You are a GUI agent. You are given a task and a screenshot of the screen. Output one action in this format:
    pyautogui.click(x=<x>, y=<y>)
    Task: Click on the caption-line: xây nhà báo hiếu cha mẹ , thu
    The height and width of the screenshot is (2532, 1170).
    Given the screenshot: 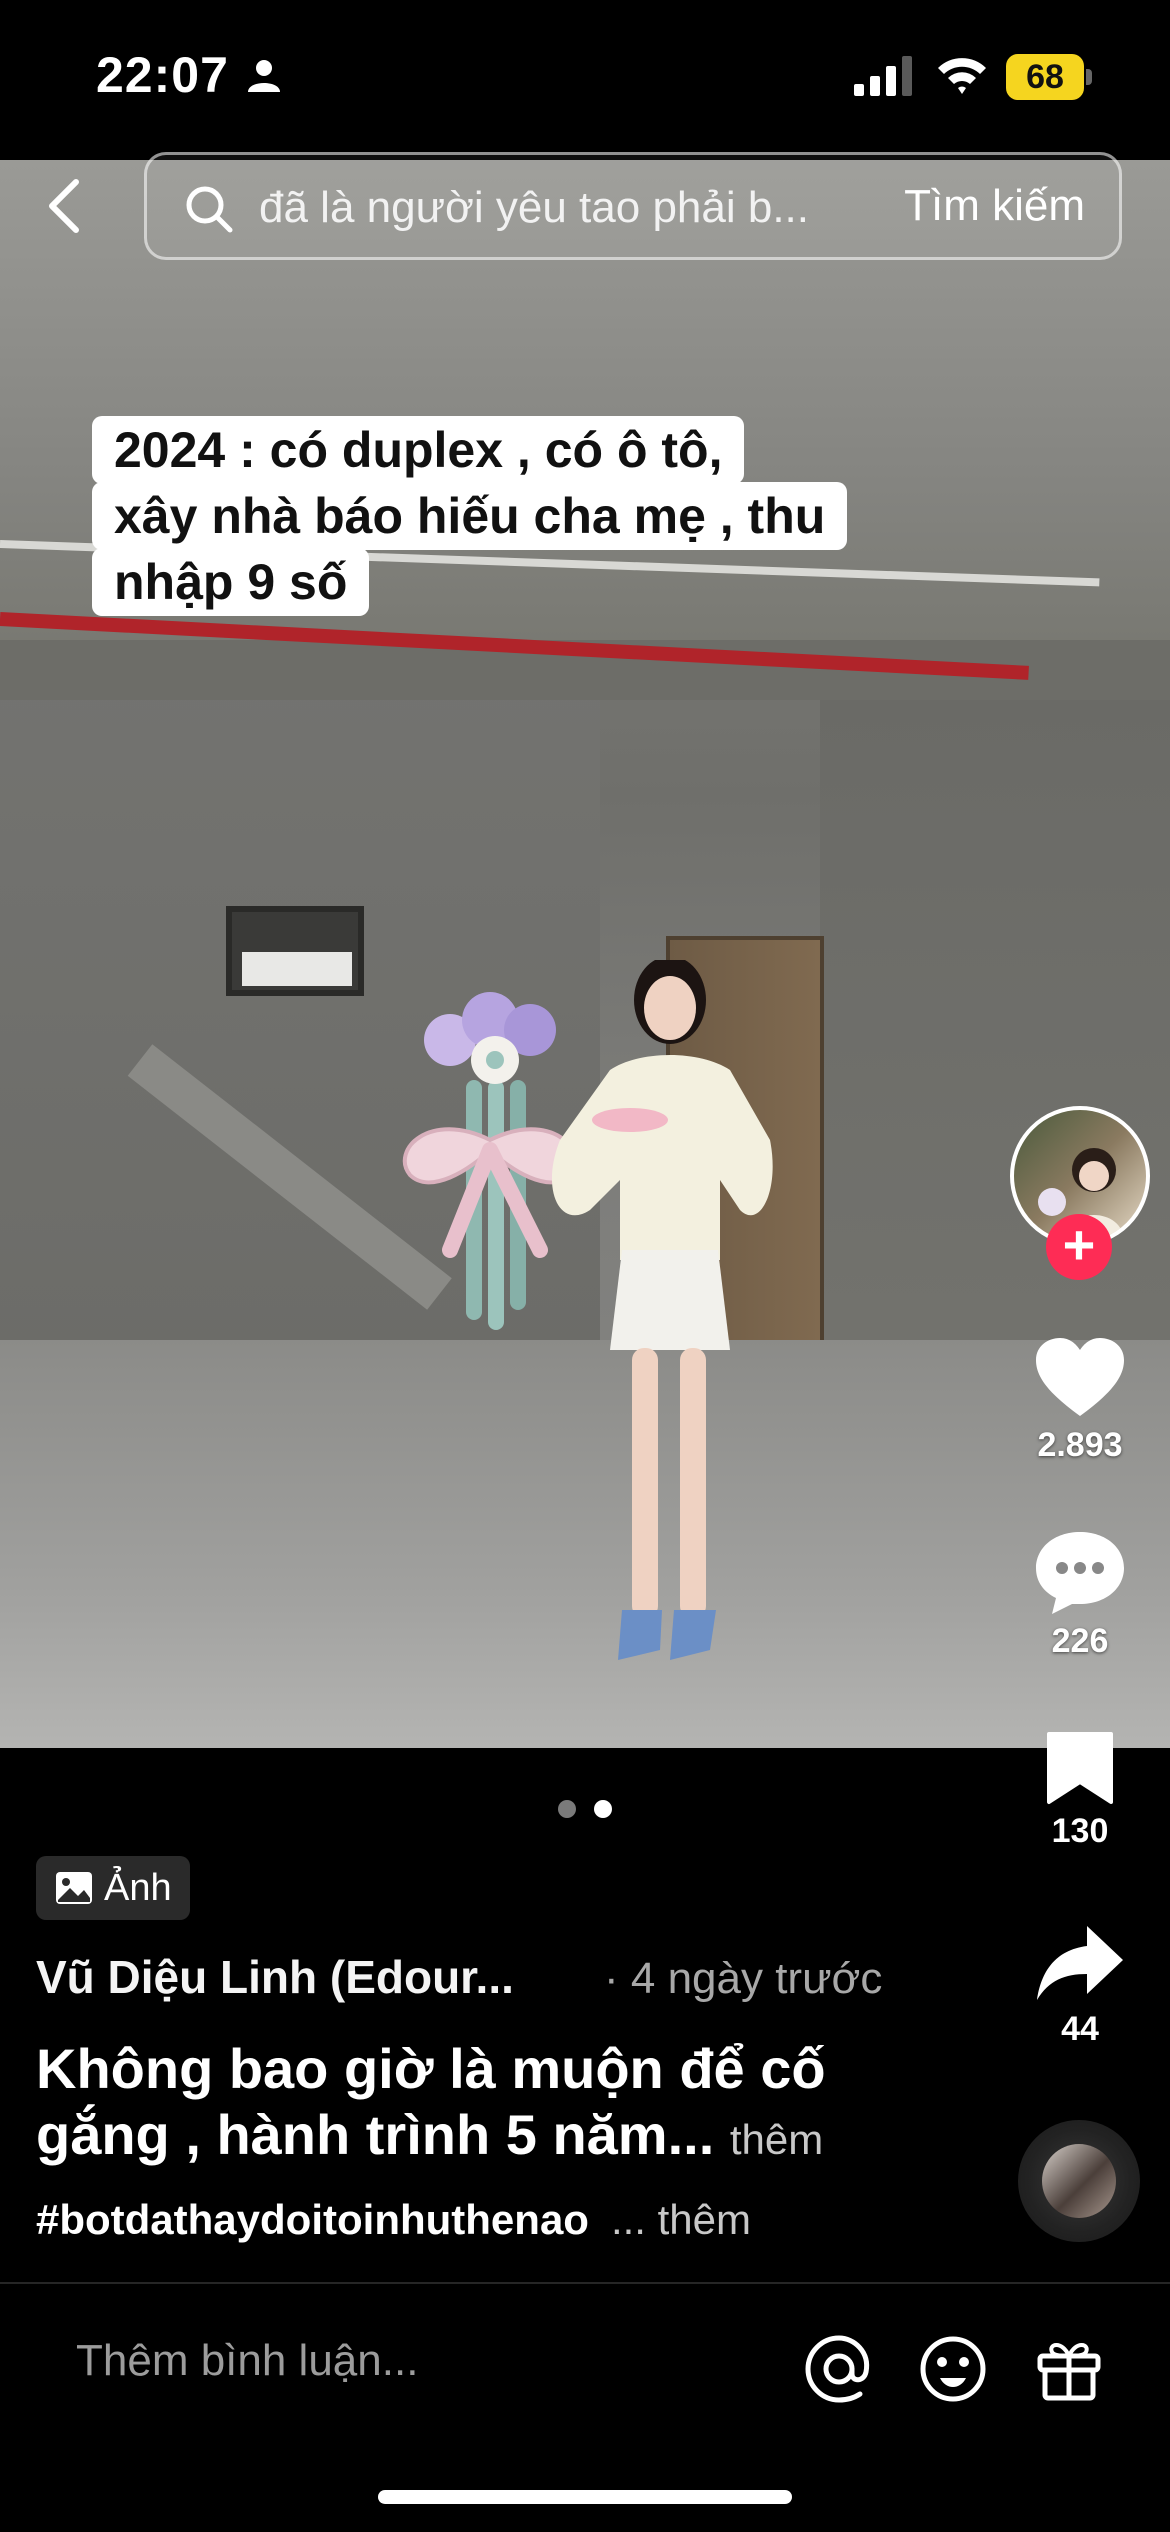 What is the action you would take?
    pyautogui.click(x=470, y=516)
    